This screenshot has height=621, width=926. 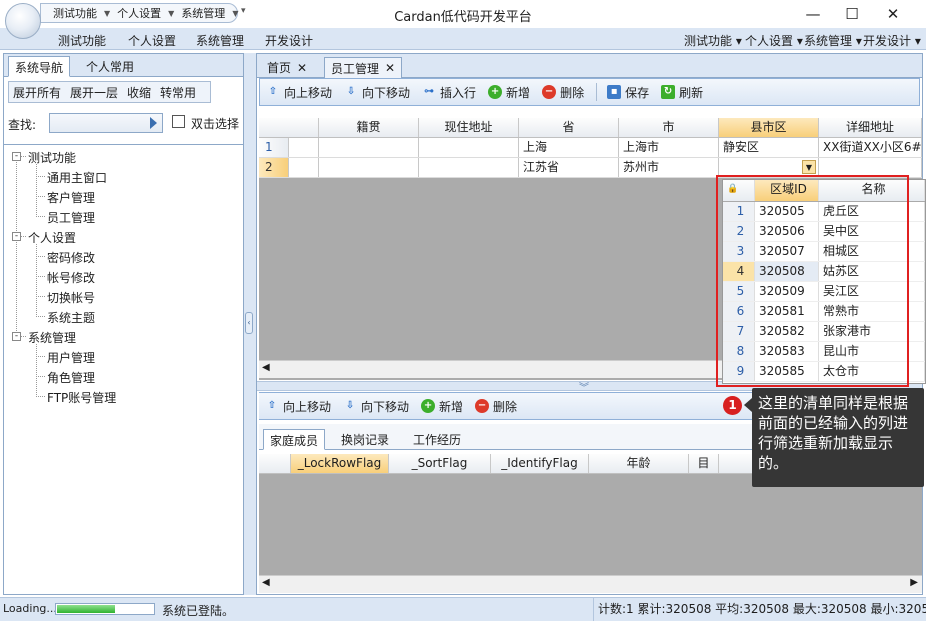 What do you see at coordinates (71, 297) in the screenshot?
I see `tree-item-switch-account: 切换帐号` at bounding box center [71, 297].